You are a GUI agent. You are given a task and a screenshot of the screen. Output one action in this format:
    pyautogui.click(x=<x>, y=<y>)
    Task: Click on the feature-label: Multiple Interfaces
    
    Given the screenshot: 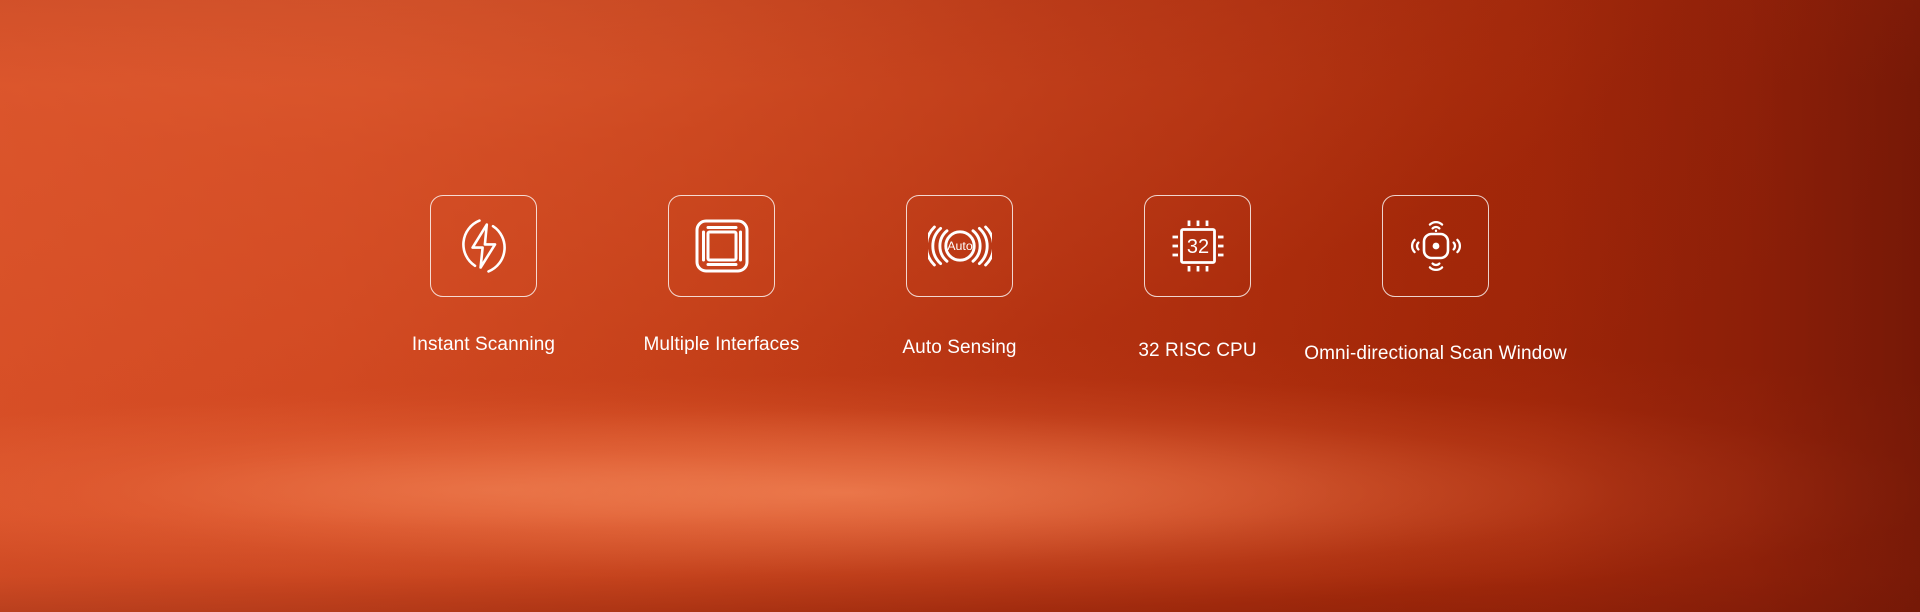 What is the action you would take?
    pyautogui.click(x=721, y=344)
    